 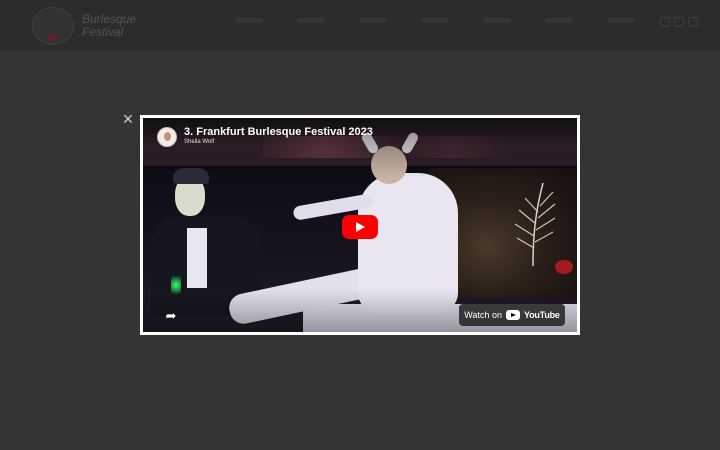 I want to click on watch-on-youtube-button: Watch on YouTube, so click(x=512, y=315).